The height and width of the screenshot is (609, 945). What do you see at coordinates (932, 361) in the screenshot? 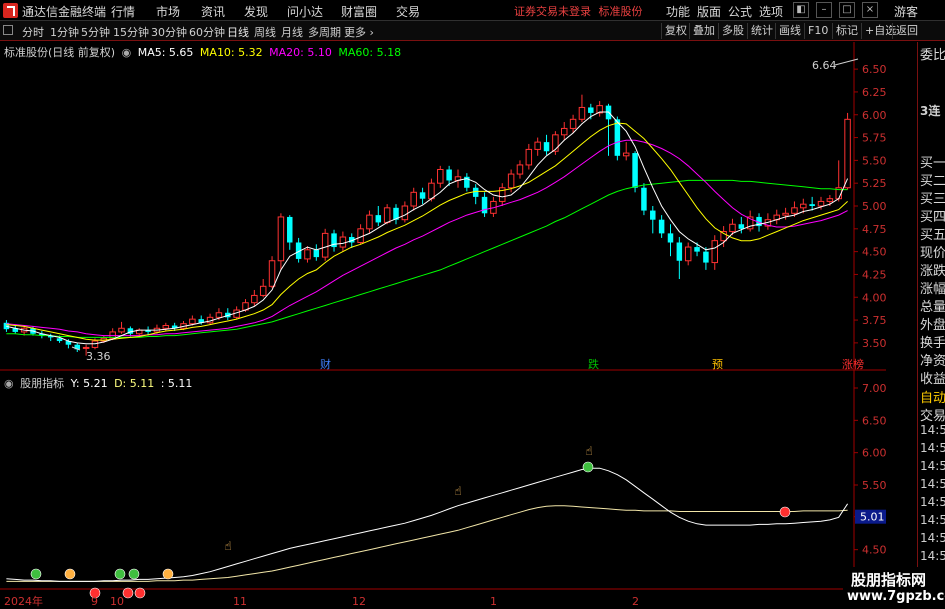
I see `quote-panel-item: 净资` at bounding box center [932, 361].